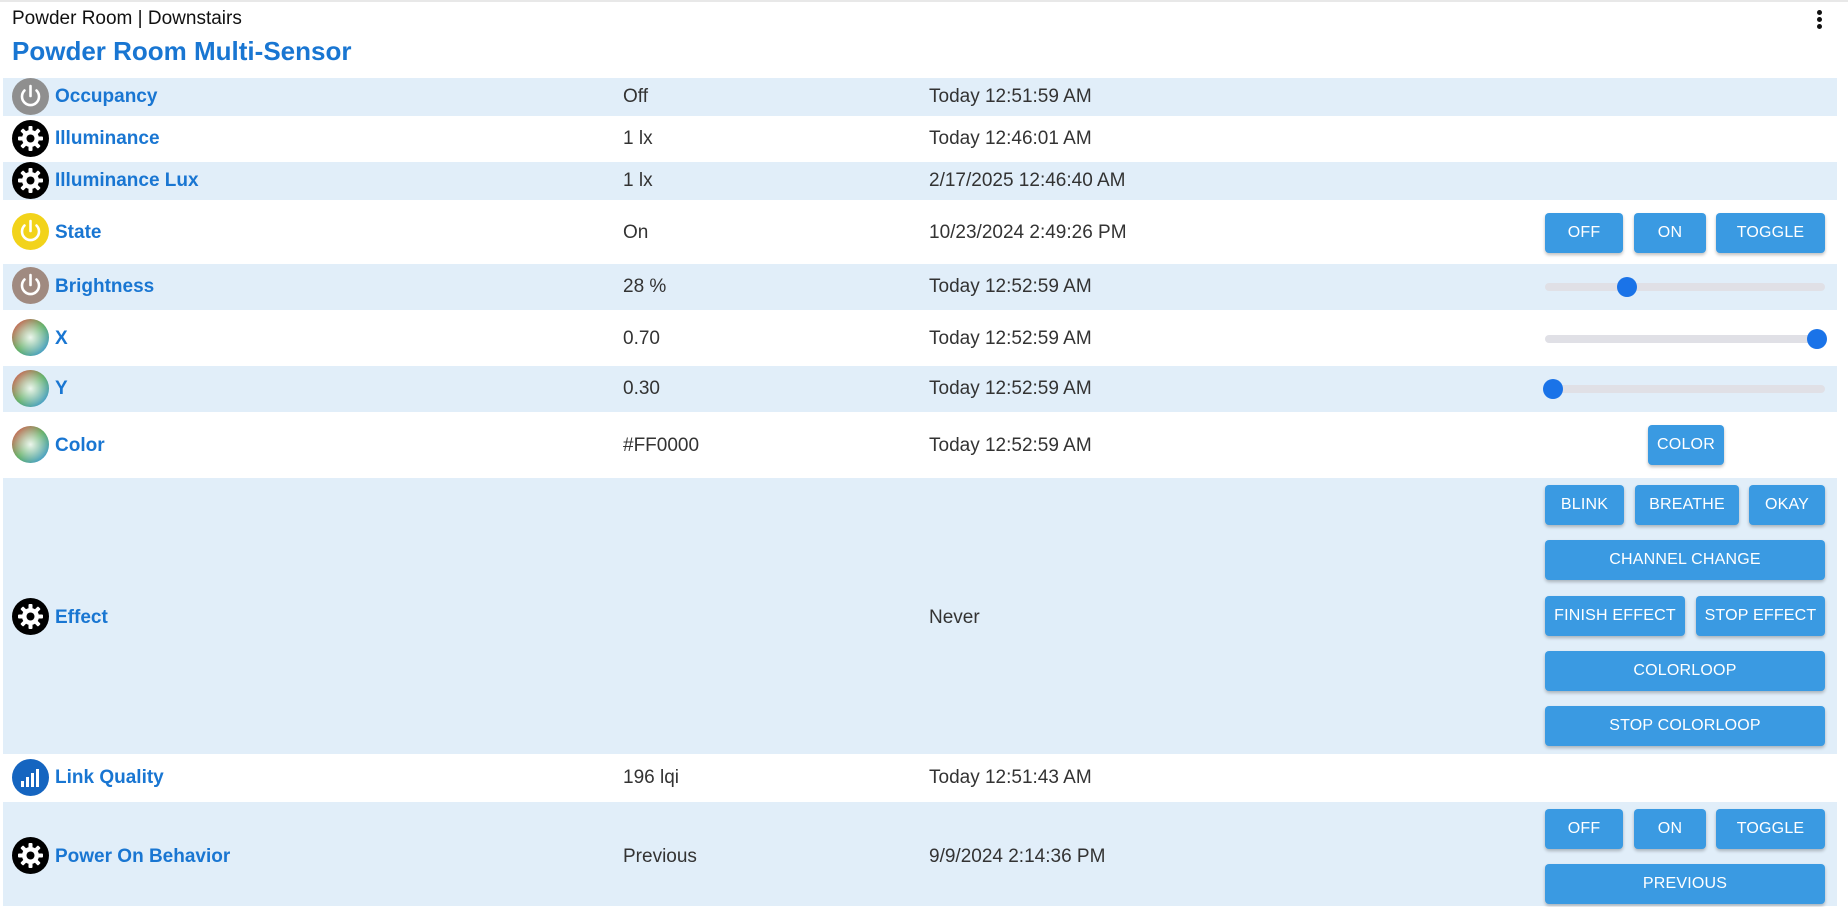 The width and height of the screenshot is (1848, 907). Describe the element at coordinates (142, 857) in the screenshot. I see `entity-name-power-on-behavior: Power On Behavior` at that location.